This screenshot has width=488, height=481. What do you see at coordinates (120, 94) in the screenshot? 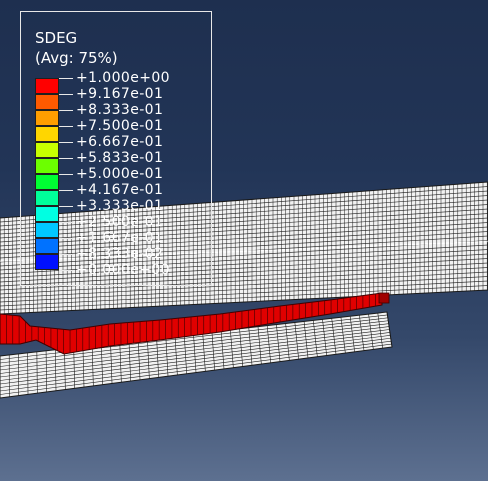
I see `legend-tick-label: +9.167e-01` at bounding box center [120, 94].